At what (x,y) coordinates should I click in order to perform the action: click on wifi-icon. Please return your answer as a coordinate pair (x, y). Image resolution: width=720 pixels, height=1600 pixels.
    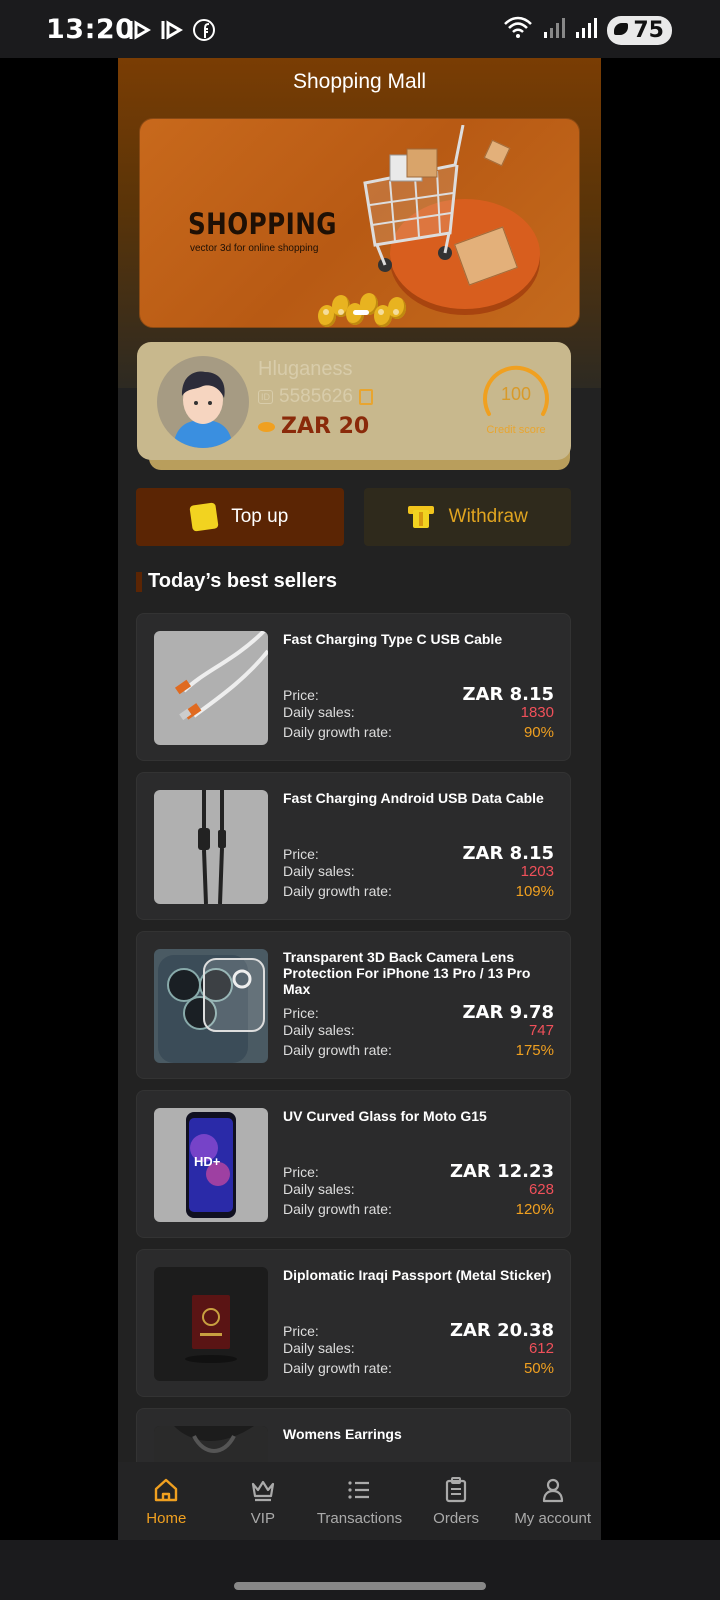
    Looking at the image, I should click on (518, 30).